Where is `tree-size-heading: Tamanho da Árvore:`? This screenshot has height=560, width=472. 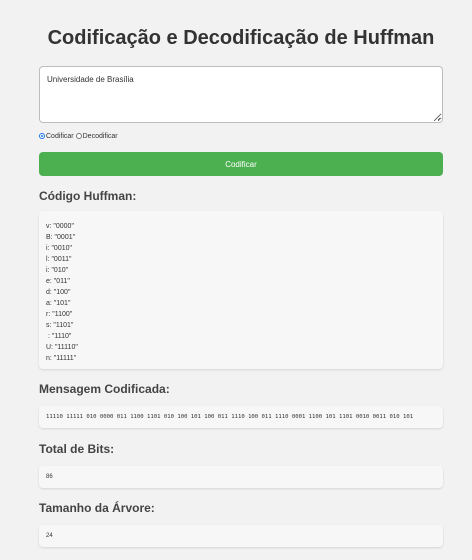 tree-size-heading: Tamanho da Árvore: is located at coordinates (97, 508).